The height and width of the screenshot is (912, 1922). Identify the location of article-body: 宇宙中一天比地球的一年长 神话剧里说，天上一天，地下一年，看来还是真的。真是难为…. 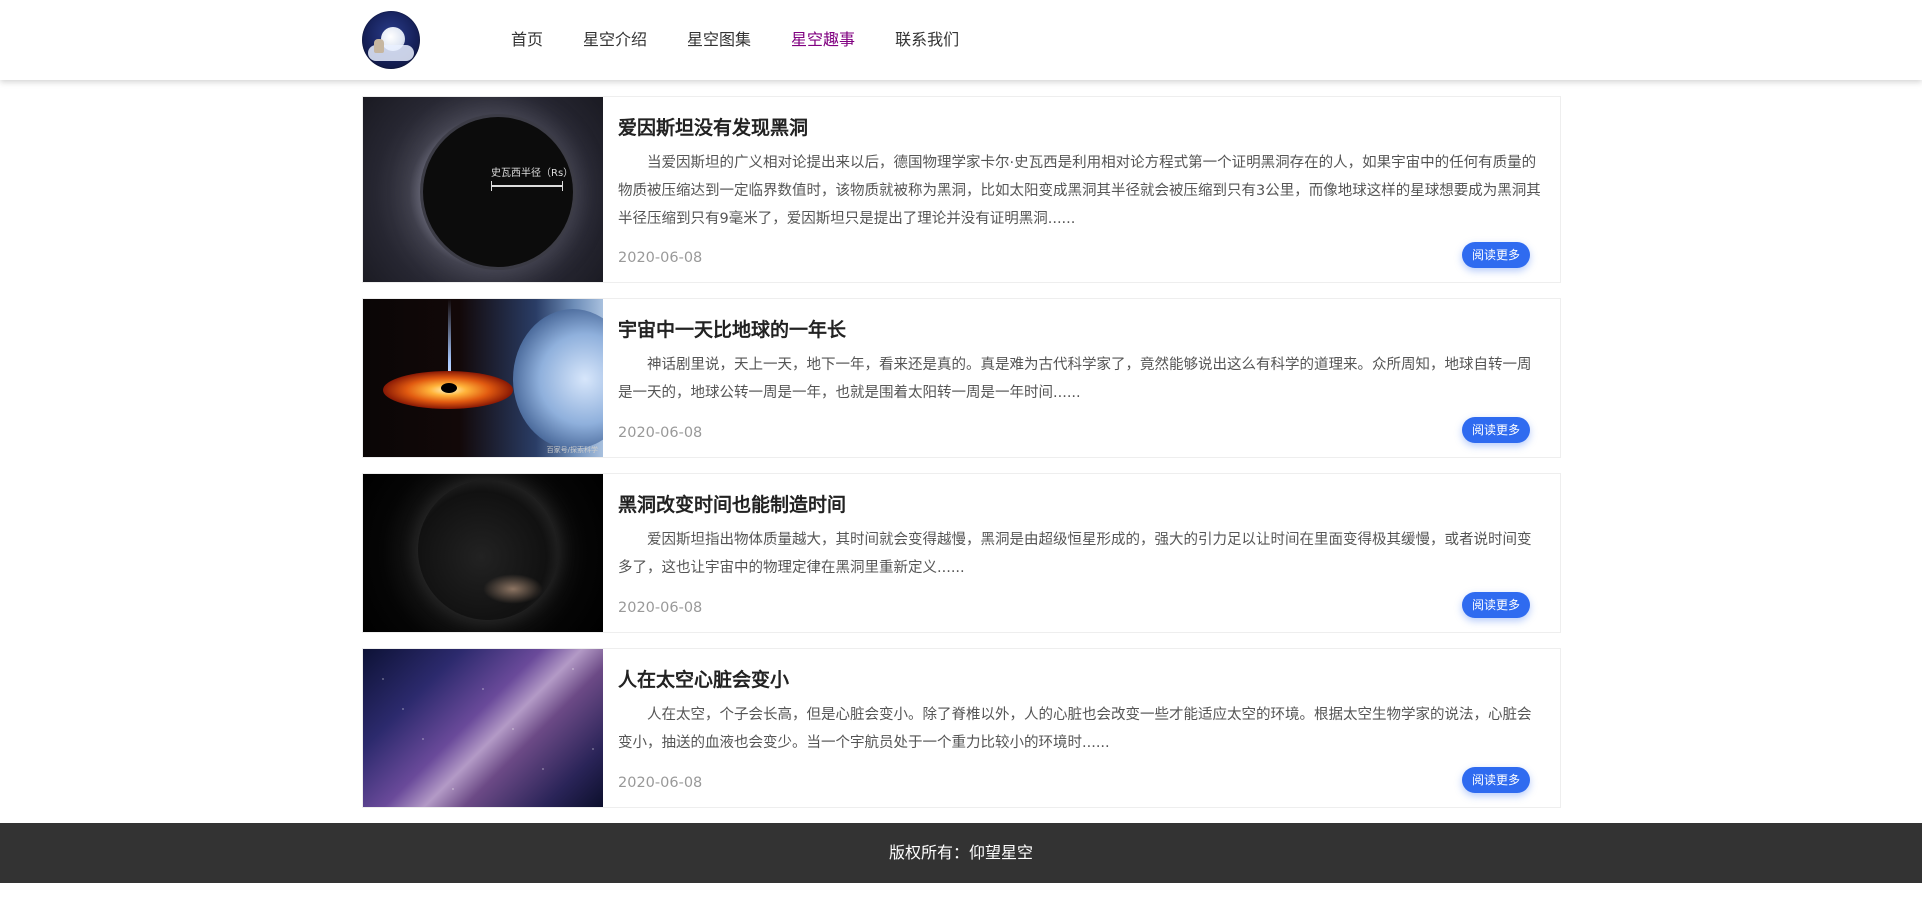
(1081, 378).